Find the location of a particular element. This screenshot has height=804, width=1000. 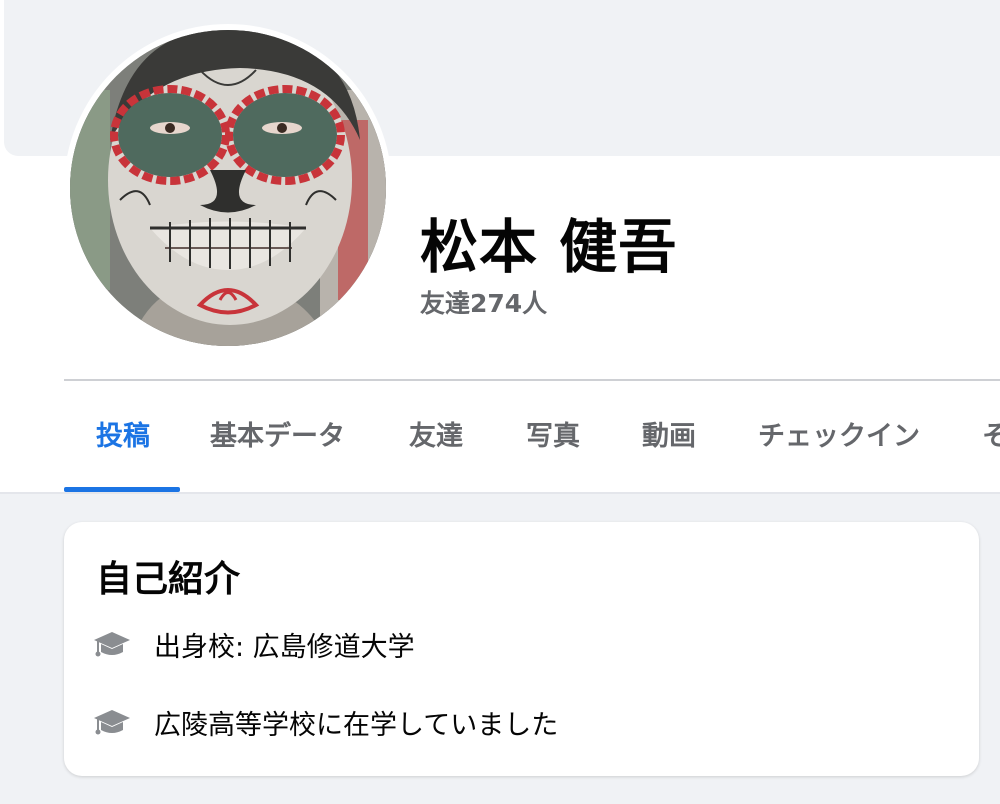

avatar-face-paint-image is located at coordinates (228, 188).